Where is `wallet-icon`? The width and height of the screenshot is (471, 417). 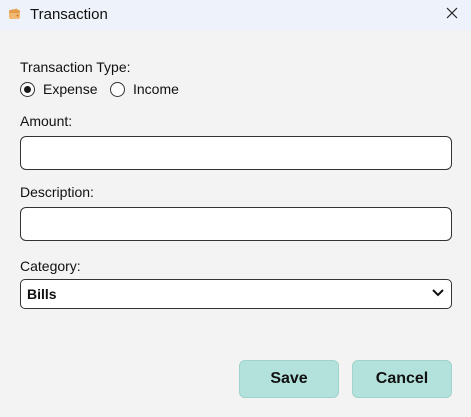 wallet-icon is located at coordinates (15, 14).